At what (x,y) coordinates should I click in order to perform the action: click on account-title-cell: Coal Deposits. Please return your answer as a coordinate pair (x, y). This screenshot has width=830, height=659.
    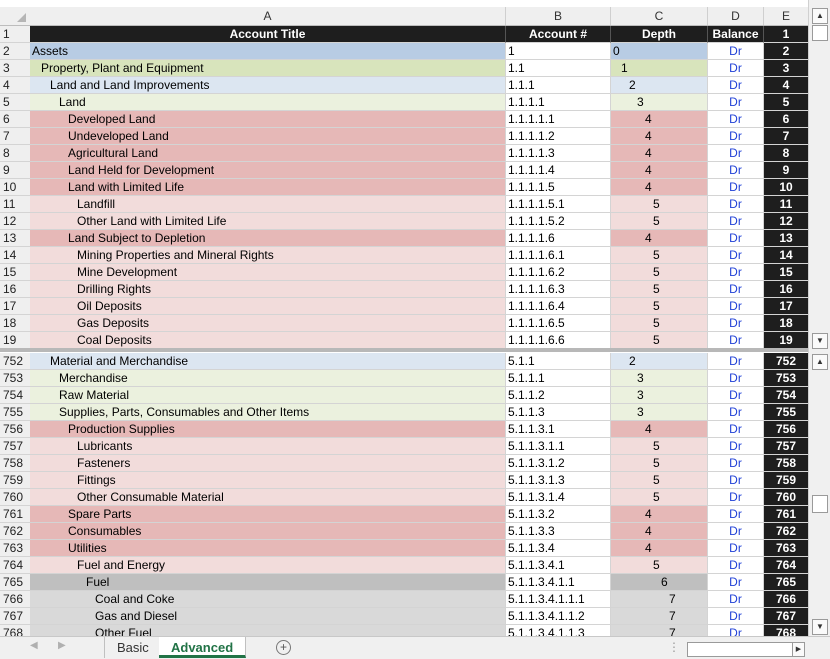
    Looking at the image, I should click on (268, 340).